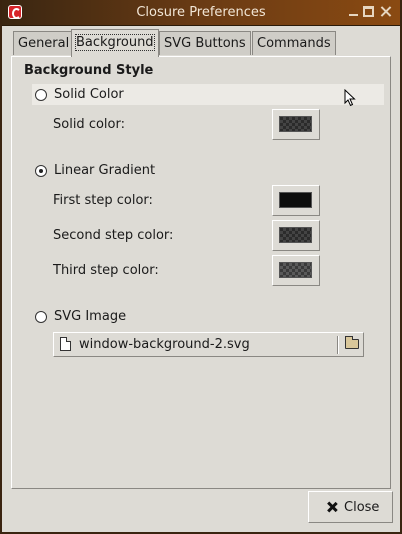 The width and height of the screenshot is (402, 534). I want to click on title-bar: Closure Preferences, so click(201, 13).